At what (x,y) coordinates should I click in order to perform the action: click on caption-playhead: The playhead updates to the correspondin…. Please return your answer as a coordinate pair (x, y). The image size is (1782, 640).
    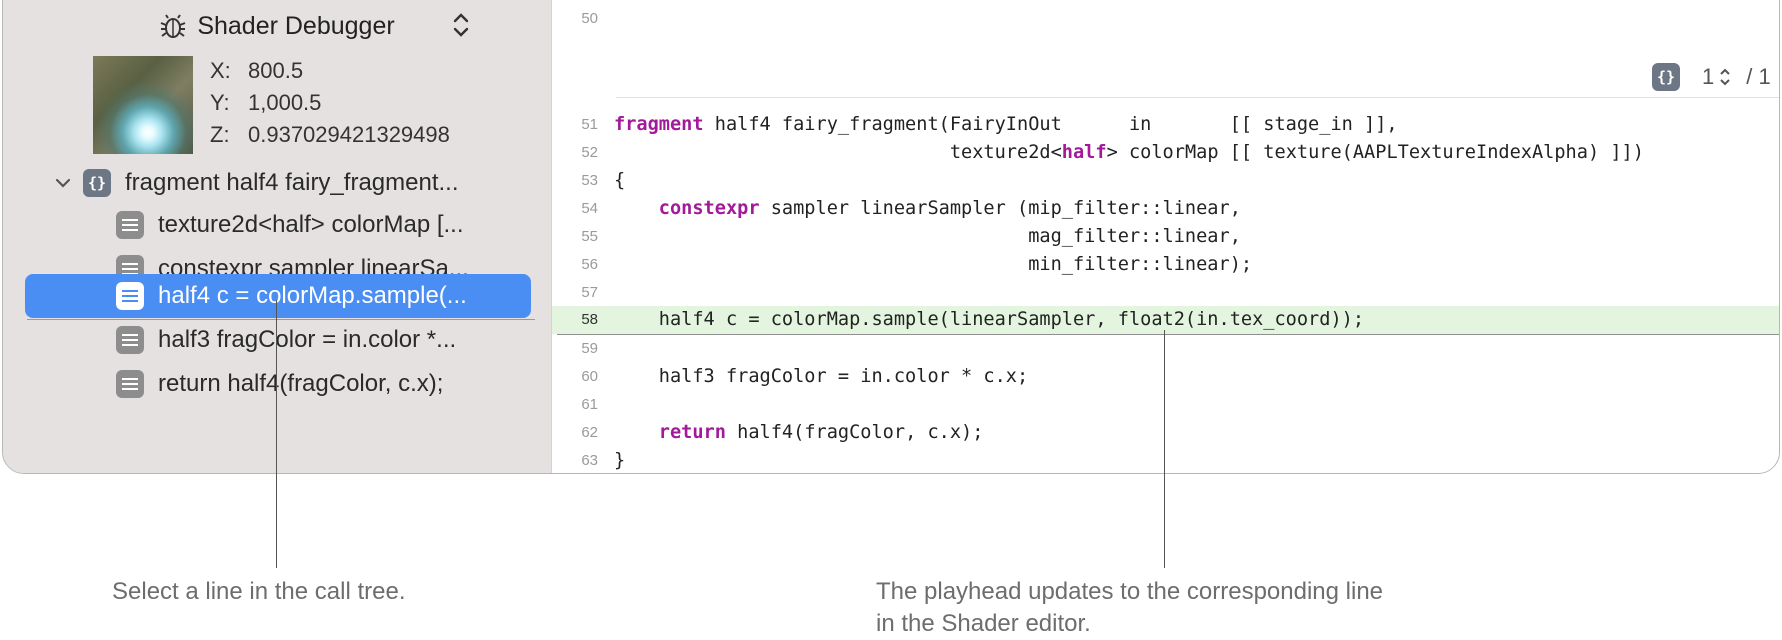
    Looking at the image, I should click on (1130, 607).